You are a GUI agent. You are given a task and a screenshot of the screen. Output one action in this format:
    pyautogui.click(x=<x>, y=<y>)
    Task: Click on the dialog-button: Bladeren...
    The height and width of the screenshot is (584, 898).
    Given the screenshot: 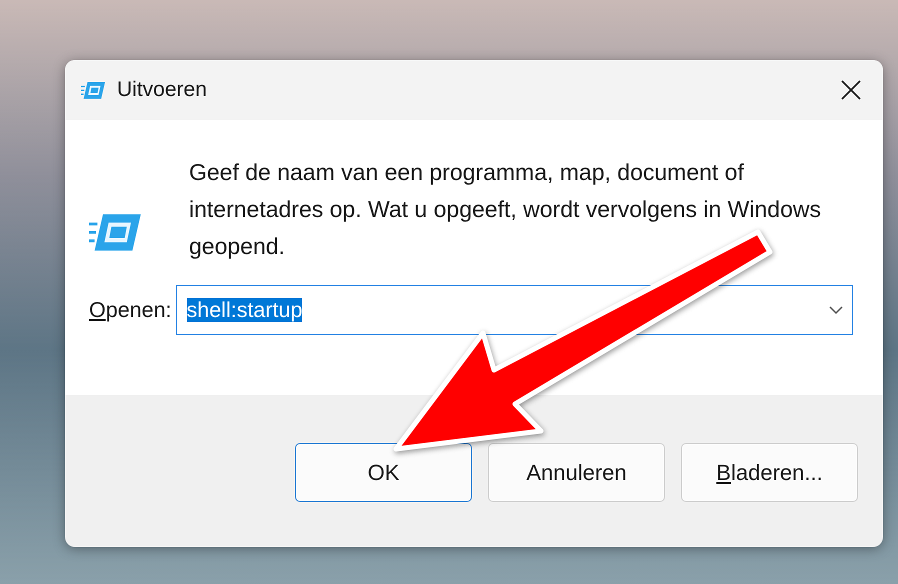 What is the action you would take?
    pyautogui.click(x=769, y=472)
    